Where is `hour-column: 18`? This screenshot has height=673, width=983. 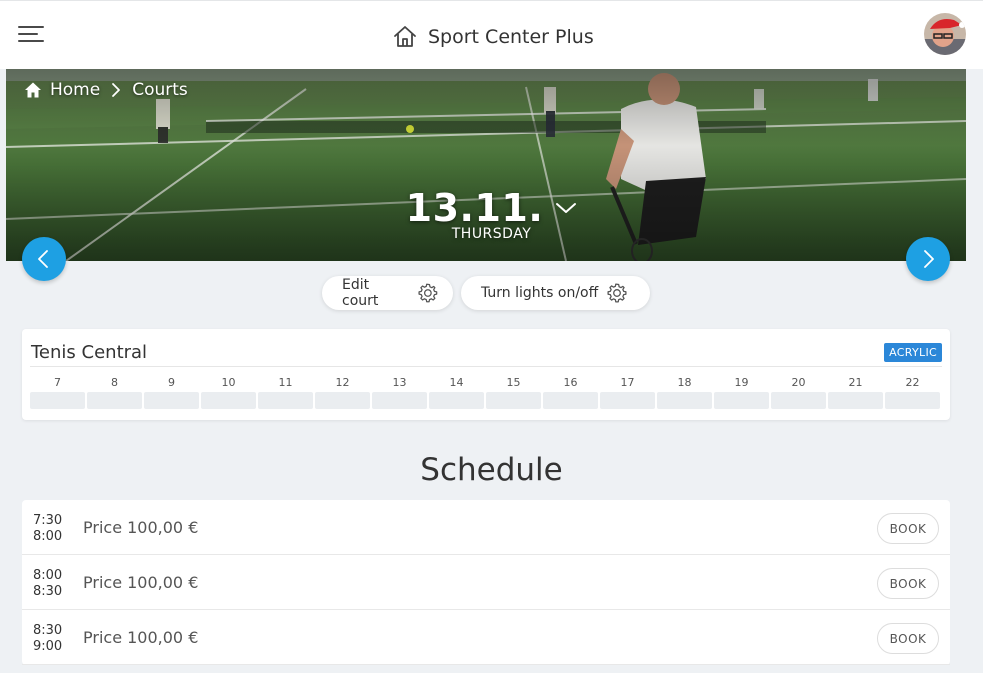 hour-column: 18 is located at coordinates (684, 392).